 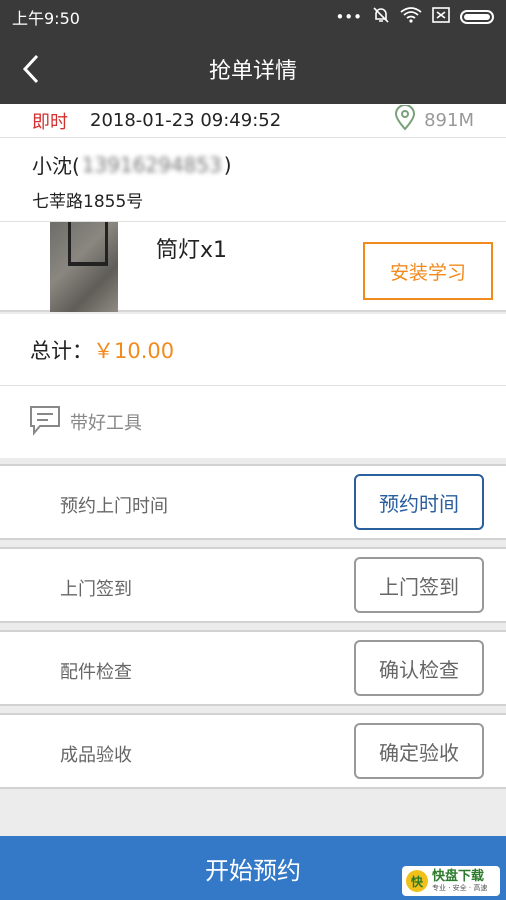 I want to click on status-icons: •••, so click(x=414, y=17).